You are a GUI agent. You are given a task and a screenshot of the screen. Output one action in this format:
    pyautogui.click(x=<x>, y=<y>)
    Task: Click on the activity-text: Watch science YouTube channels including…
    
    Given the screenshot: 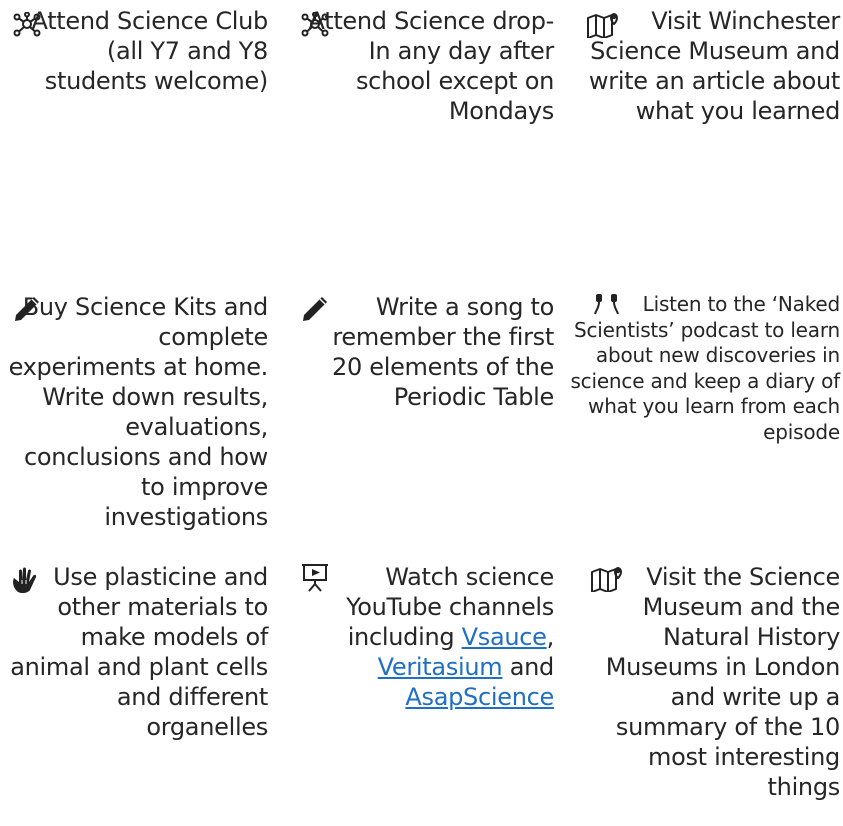 What is the action you would take?
    pyautogui.click(x=426, y=637)
    